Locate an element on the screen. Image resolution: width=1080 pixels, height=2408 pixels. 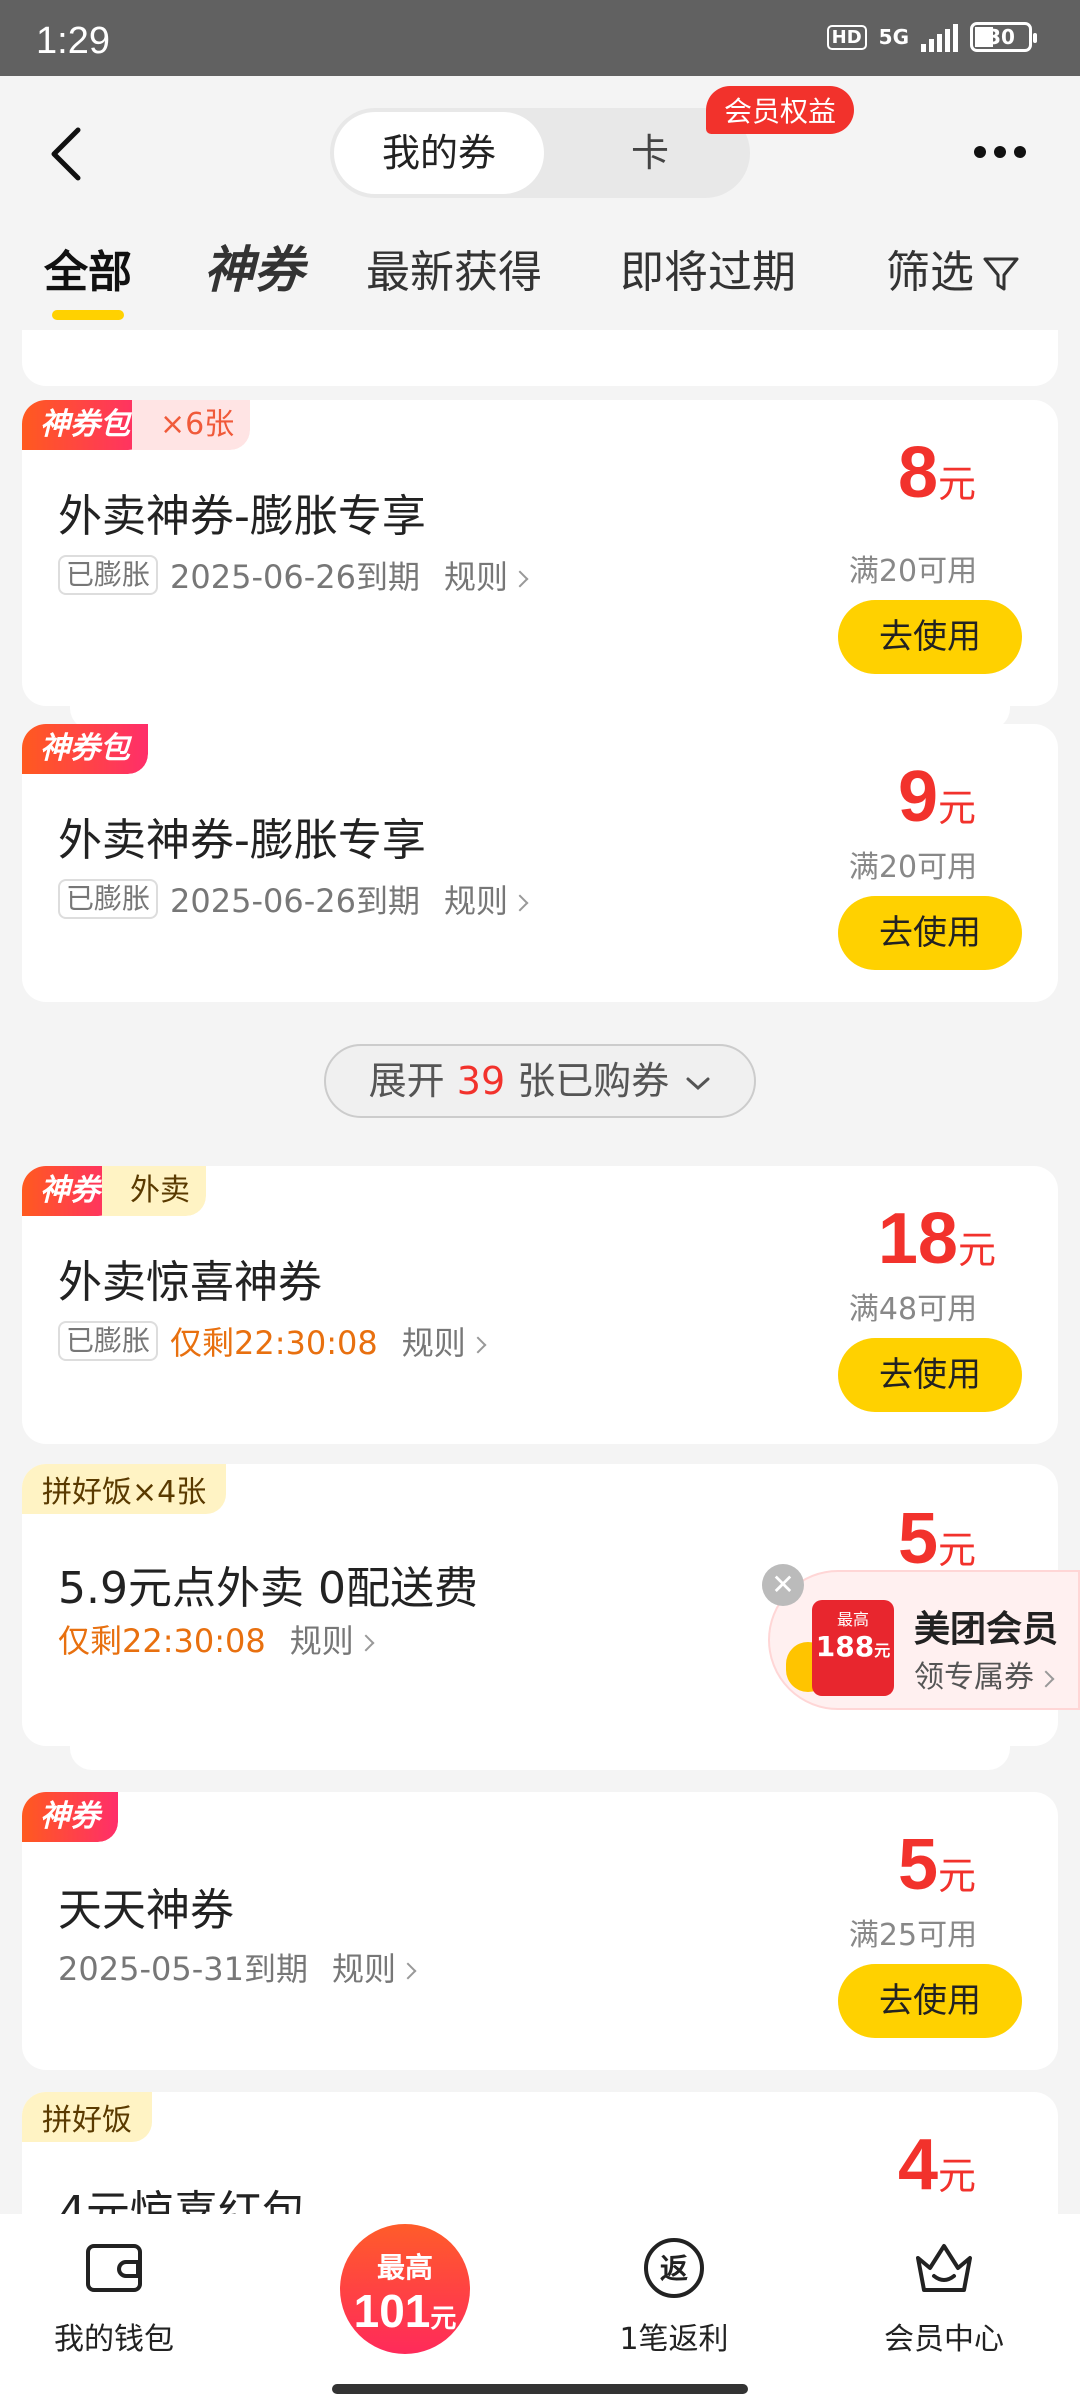
coupon-amount: 8元 is located at coordinates (936, 473).